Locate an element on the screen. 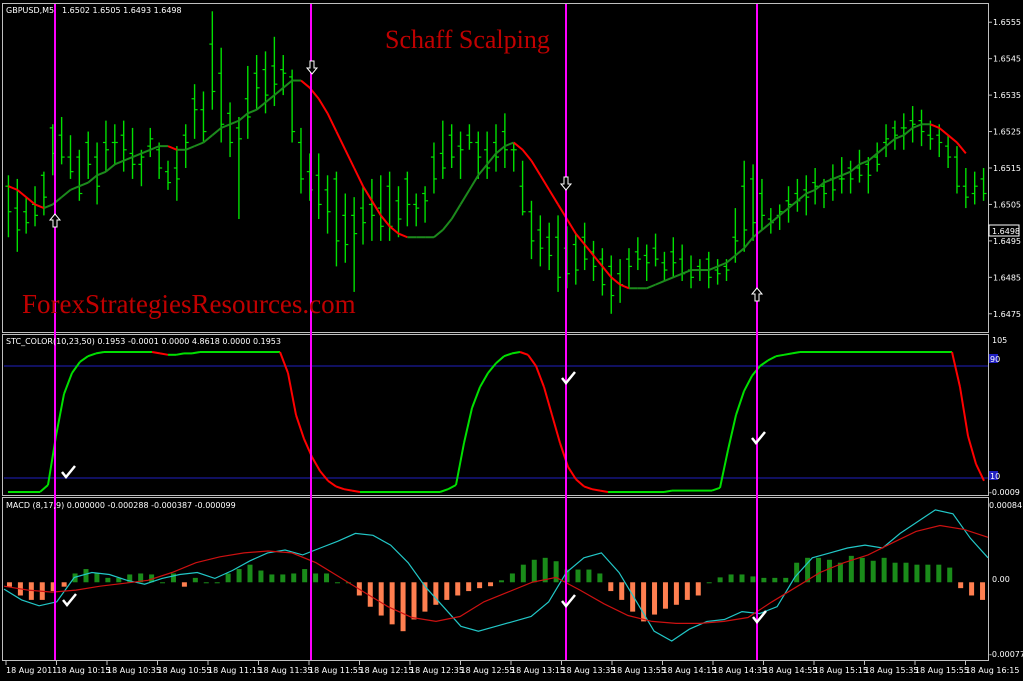 The height and width of the screenshot is (681, 1023). time-label: 18 Aug 14:15 is located at coordinates (690, 670).